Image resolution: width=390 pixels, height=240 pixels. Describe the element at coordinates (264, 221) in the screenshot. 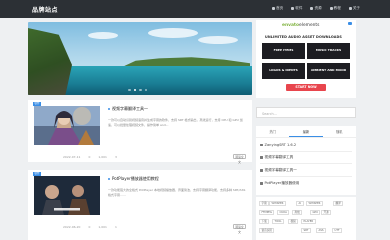

I see `tag-chip: 下载` at that location.